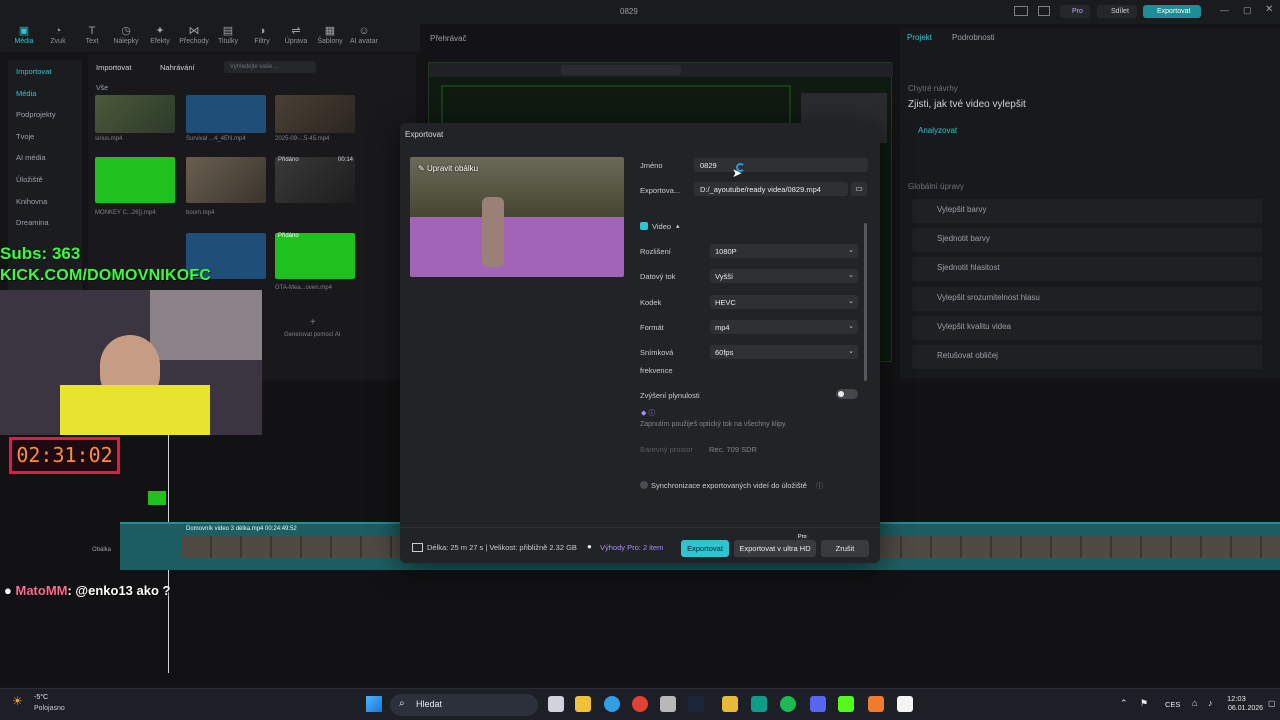 The width and height of the screenshot is (1280, 720). Describe the element at coordinates (45, 136) in the screenshot. I see `nav-yours: Tvoje` at that location.